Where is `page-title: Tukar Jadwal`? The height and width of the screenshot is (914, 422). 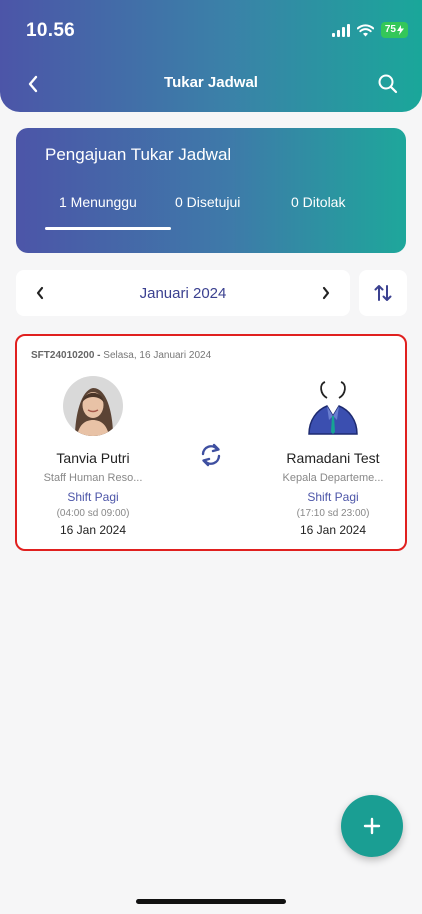
page-title: Tukar Jadwal is located at coordinates (211, 82).